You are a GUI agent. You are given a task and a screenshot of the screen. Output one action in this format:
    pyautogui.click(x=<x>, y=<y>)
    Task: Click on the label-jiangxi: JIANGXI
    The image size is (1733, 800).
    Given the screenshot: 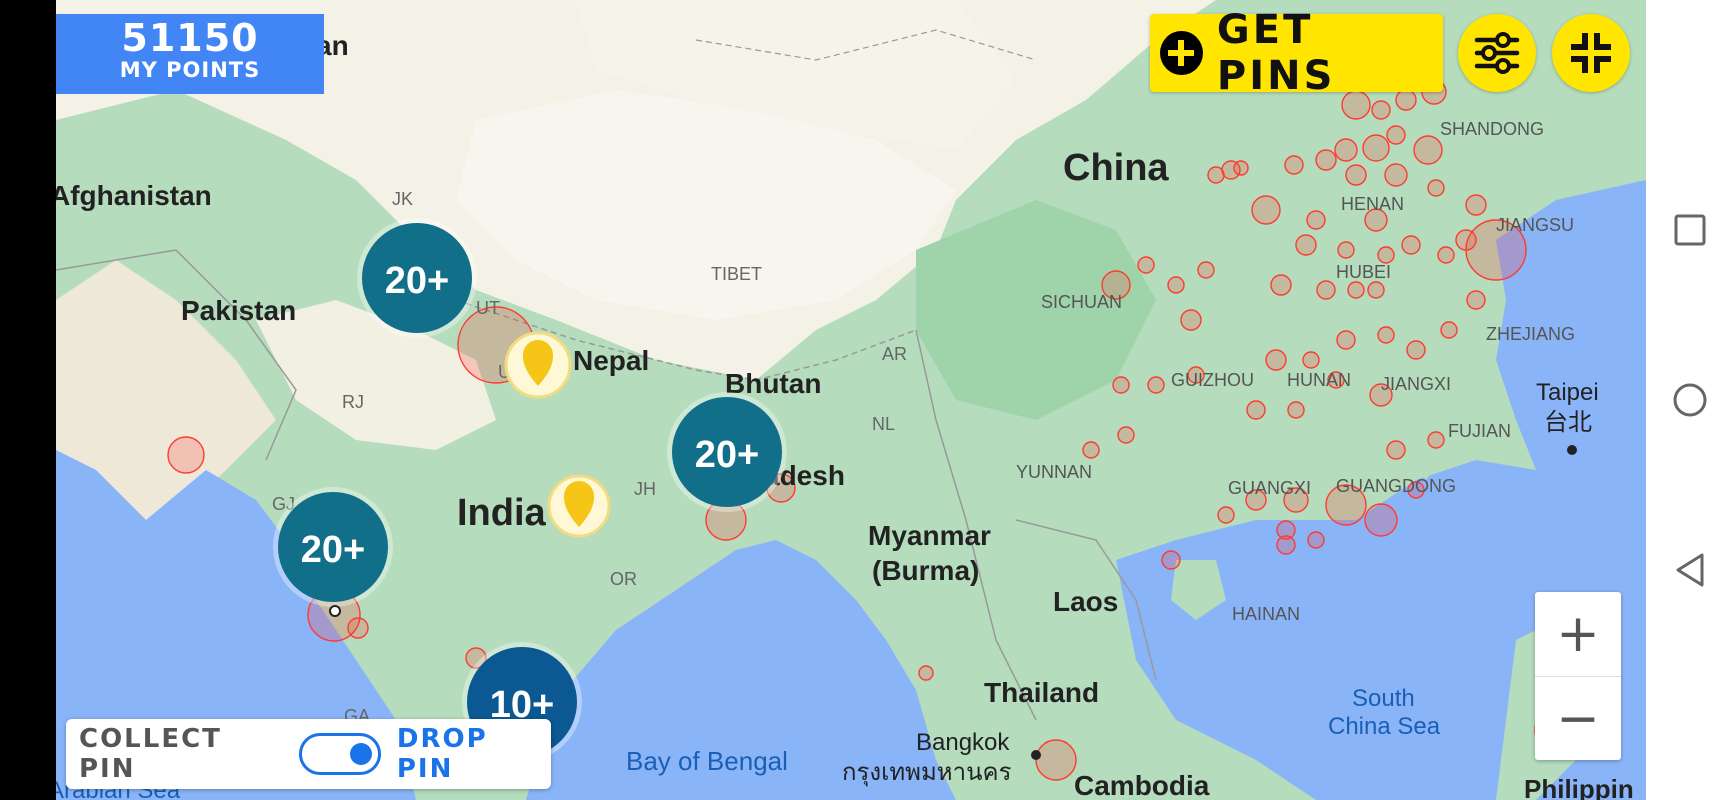 What is the action you would take?
    pyautogui.click(x=1416, y=384)
    